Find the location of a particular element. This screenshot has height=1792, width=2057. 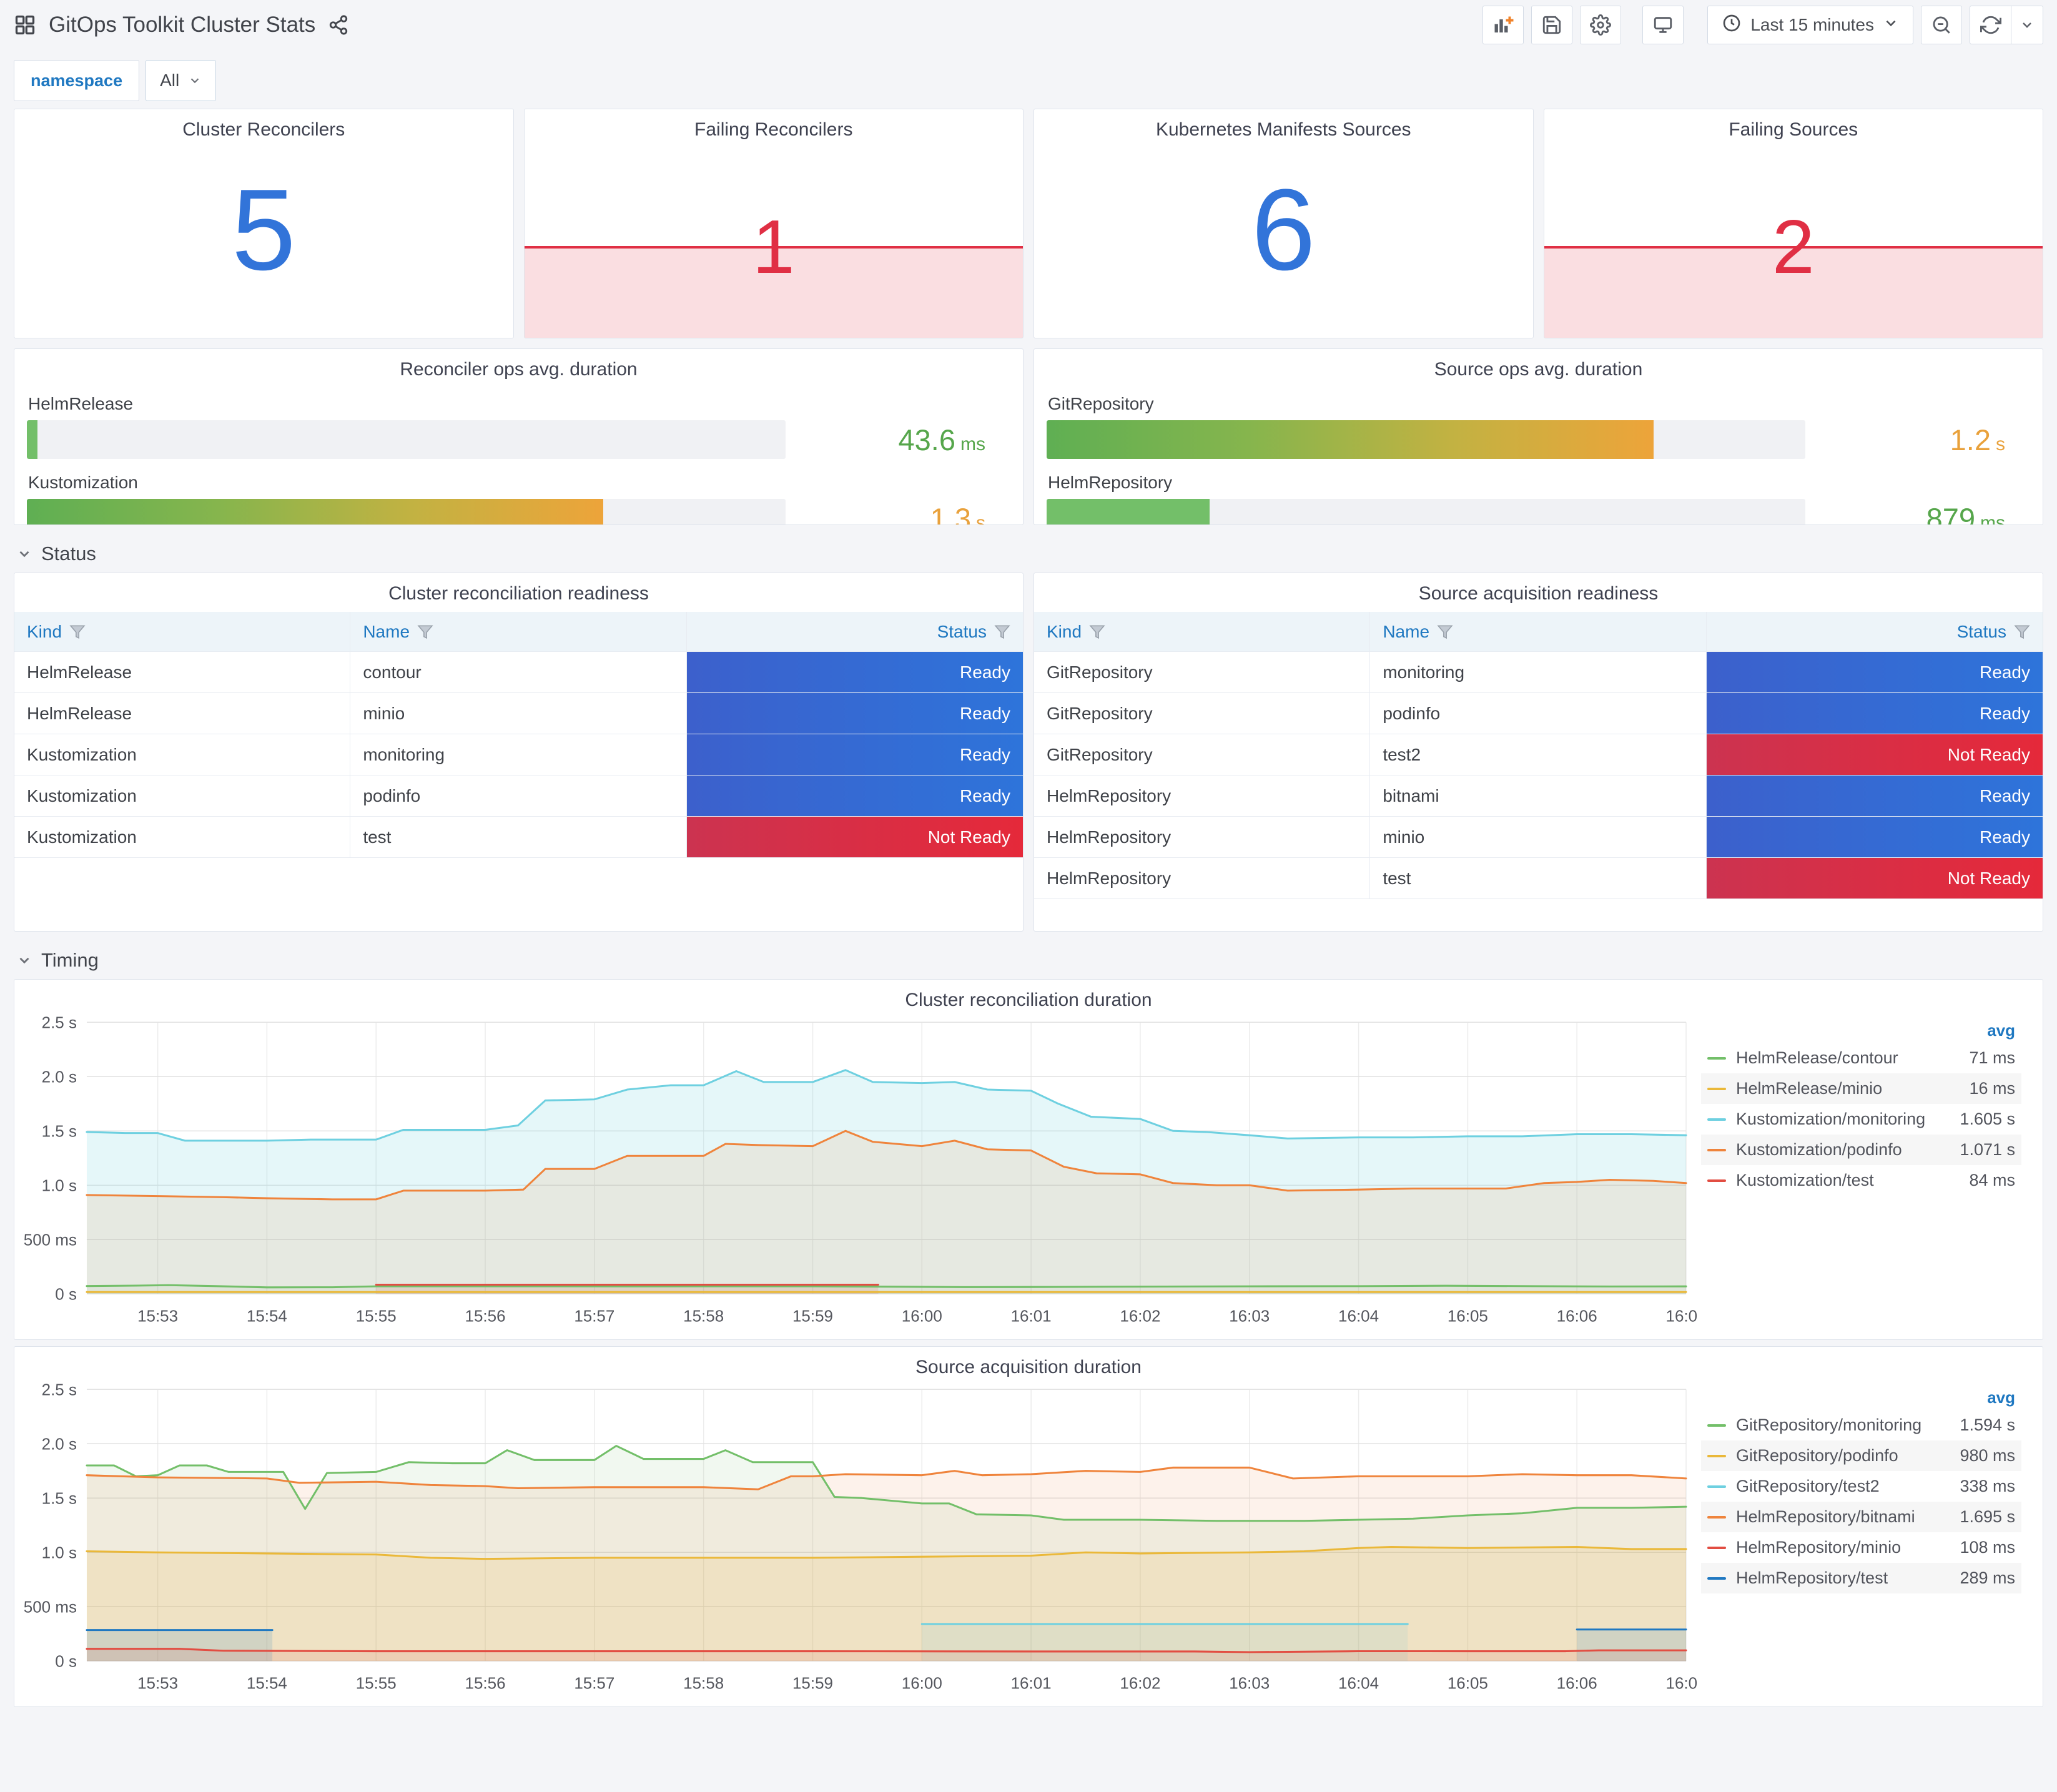

refresh-button is located at coordinates (1991, 25).